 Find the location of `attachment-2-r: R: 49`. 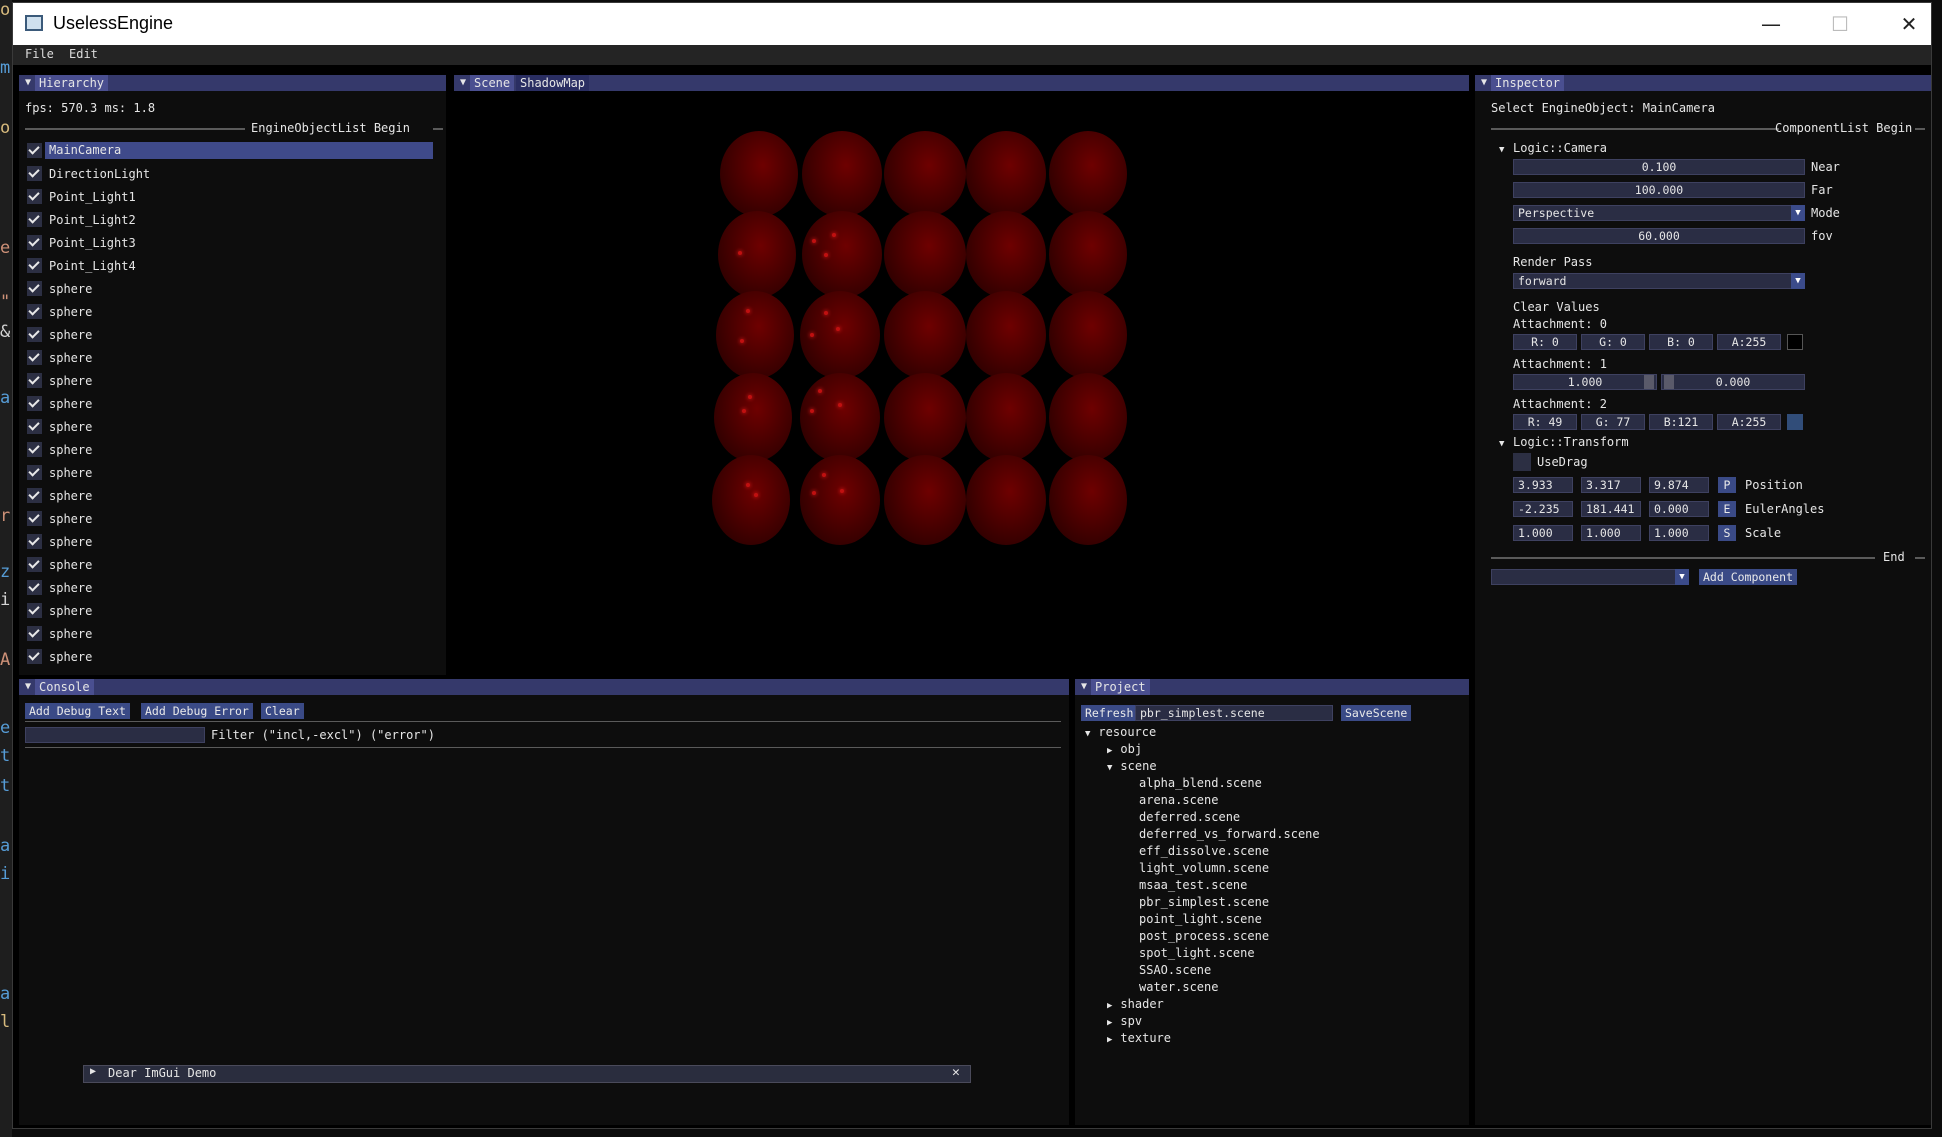

attachment-2-r: R: 49 is located at coordinates (1545, 422).